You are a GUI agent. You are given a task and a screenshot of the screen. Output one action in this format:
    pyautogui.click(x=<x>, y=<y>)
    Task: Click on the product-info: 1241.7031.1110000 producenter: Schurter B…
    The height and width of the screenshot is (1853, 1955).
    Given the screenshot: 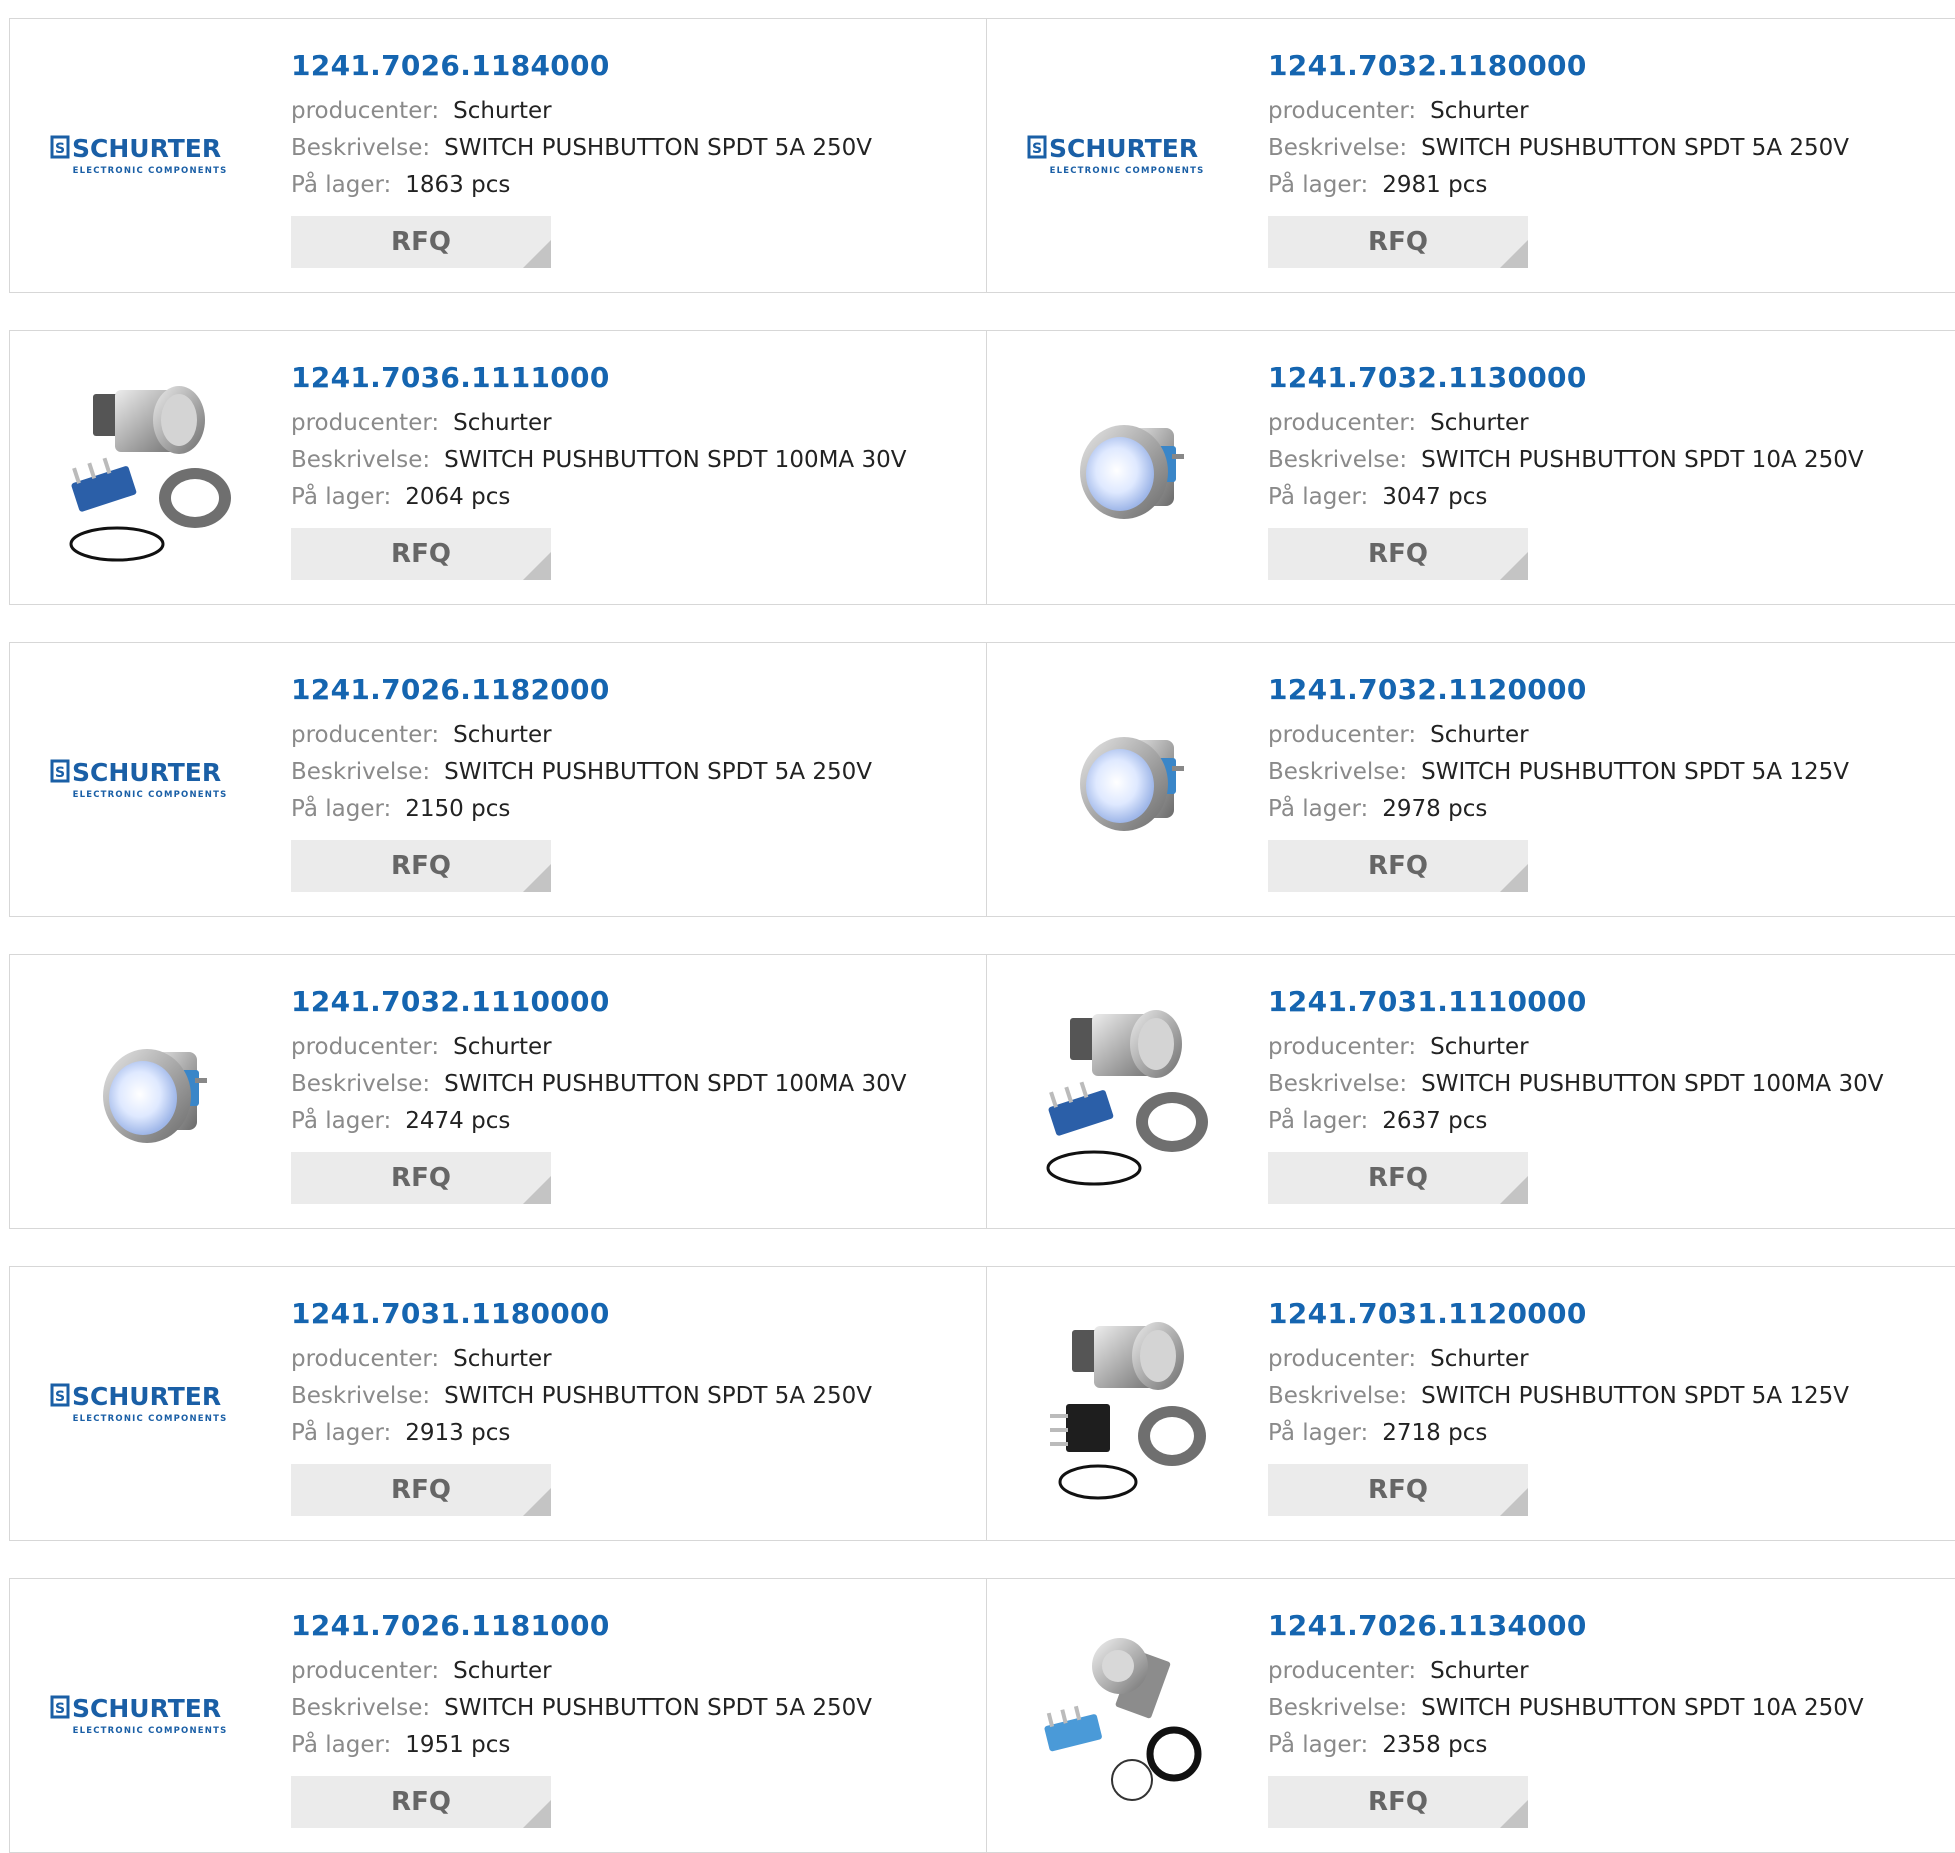 What is the action you would take?
    pyautogui.click(x=1610, y=1094)
    